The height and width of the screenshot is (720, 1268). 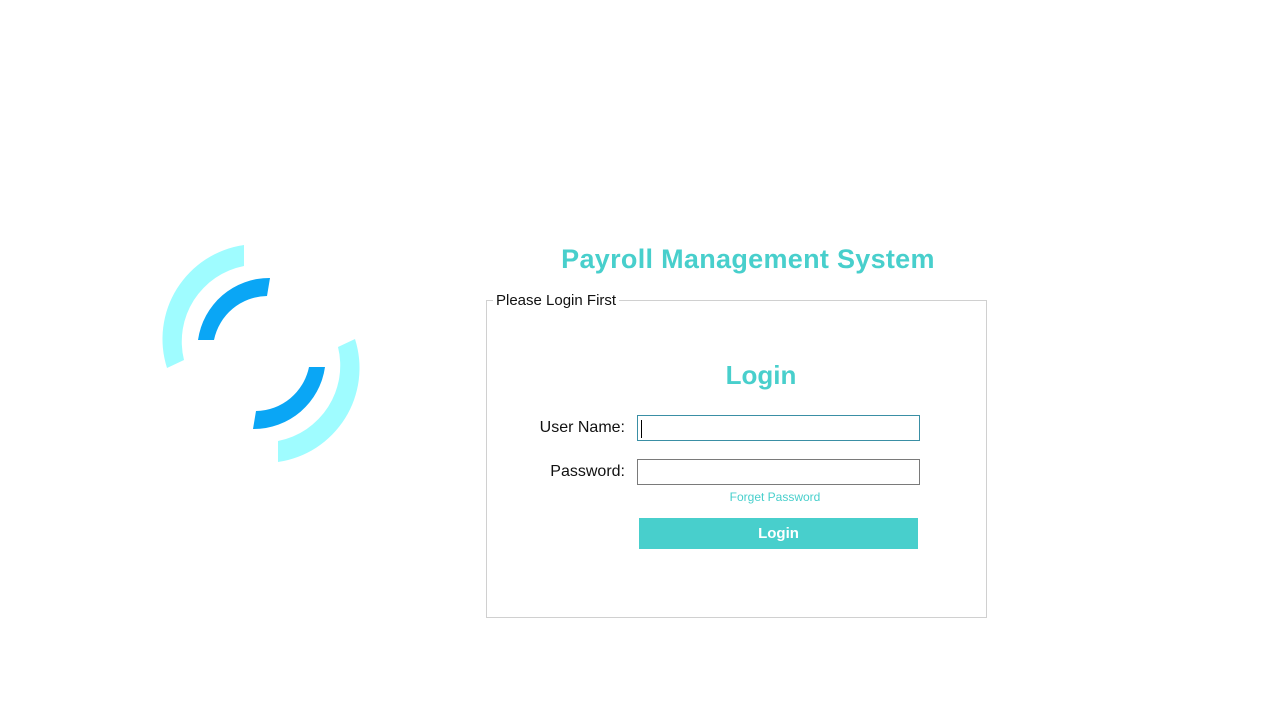 What do you see at coordinates (234, 308) in the screenshot?
I see `logo-inner-arc-top` at bounding box center [234, 308].